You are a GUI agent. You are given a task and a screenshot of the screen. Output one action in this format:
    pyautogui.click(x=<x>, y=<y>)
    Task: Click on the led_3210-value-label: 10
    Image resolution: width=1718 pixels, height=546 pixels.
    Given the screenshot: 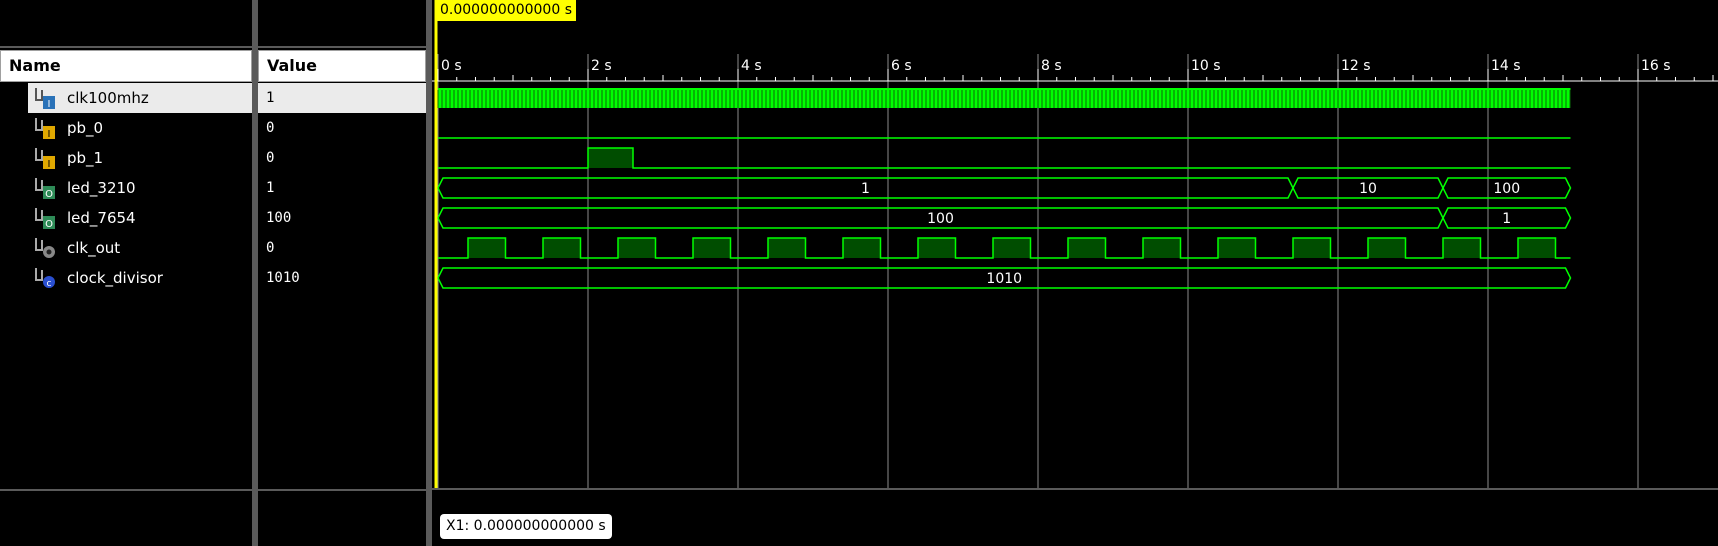 What is the action you would take?
    pyautogui.click(x=1368, y=189)
    